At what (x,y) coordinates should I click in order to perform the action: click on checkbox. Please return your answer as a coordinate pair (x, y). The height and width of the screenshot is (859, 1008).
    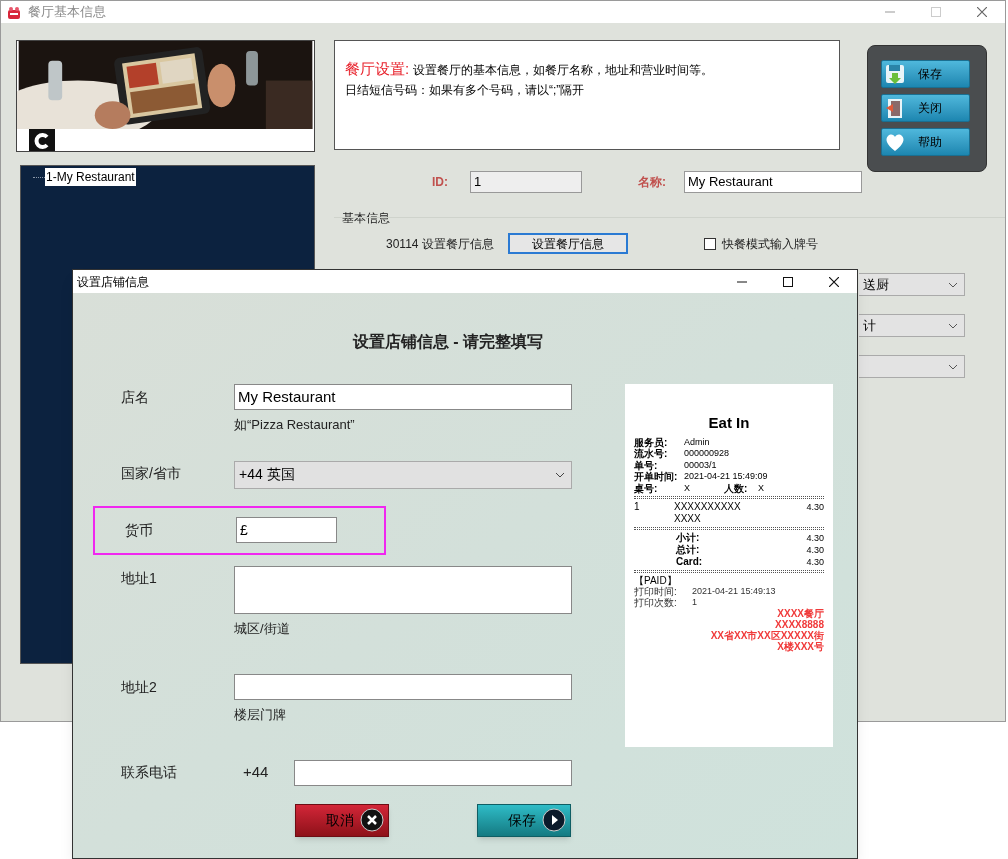
    Looking at the image, I should click on (709, 243).